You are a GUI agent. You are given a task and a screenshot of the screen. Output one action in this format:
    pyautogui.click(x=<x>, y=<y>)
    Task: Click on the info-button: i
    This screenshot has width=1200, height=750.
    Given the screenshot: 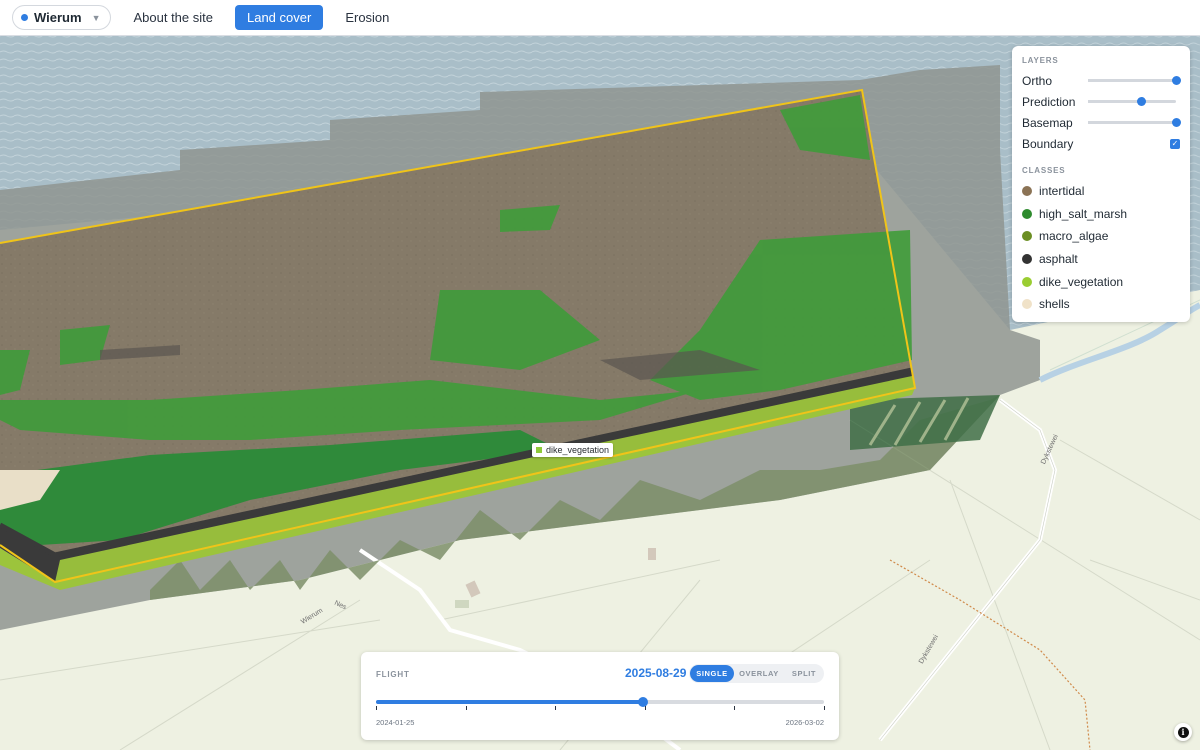 What is the action you would take?
    pyautogui.click(x=1183, y=732)
    